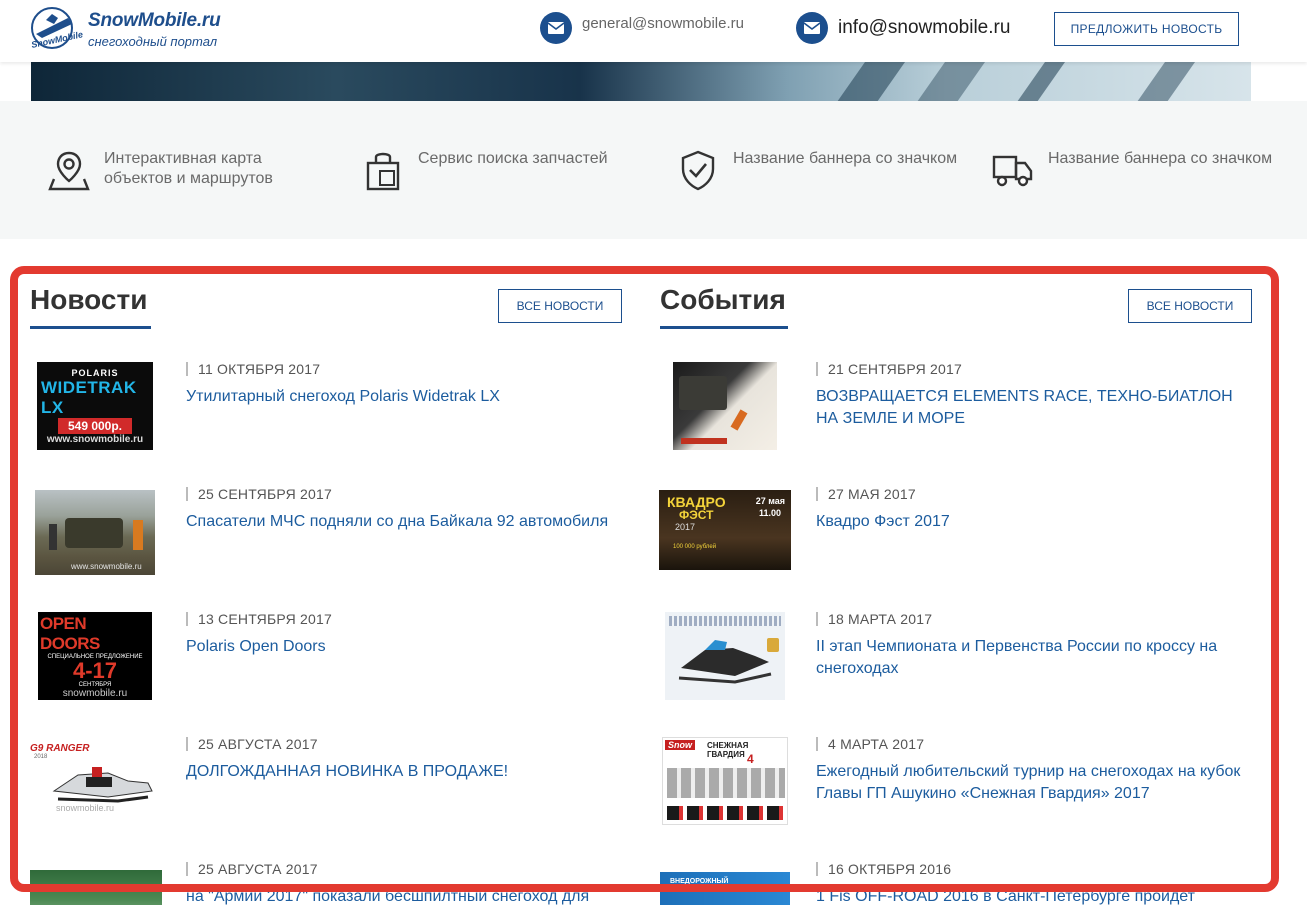  What do you see at coordinates (560, 306) in the screenshot?
I see `all-news-button: ВСЕ НОВОСТИ` at bounding box center [560, 306].